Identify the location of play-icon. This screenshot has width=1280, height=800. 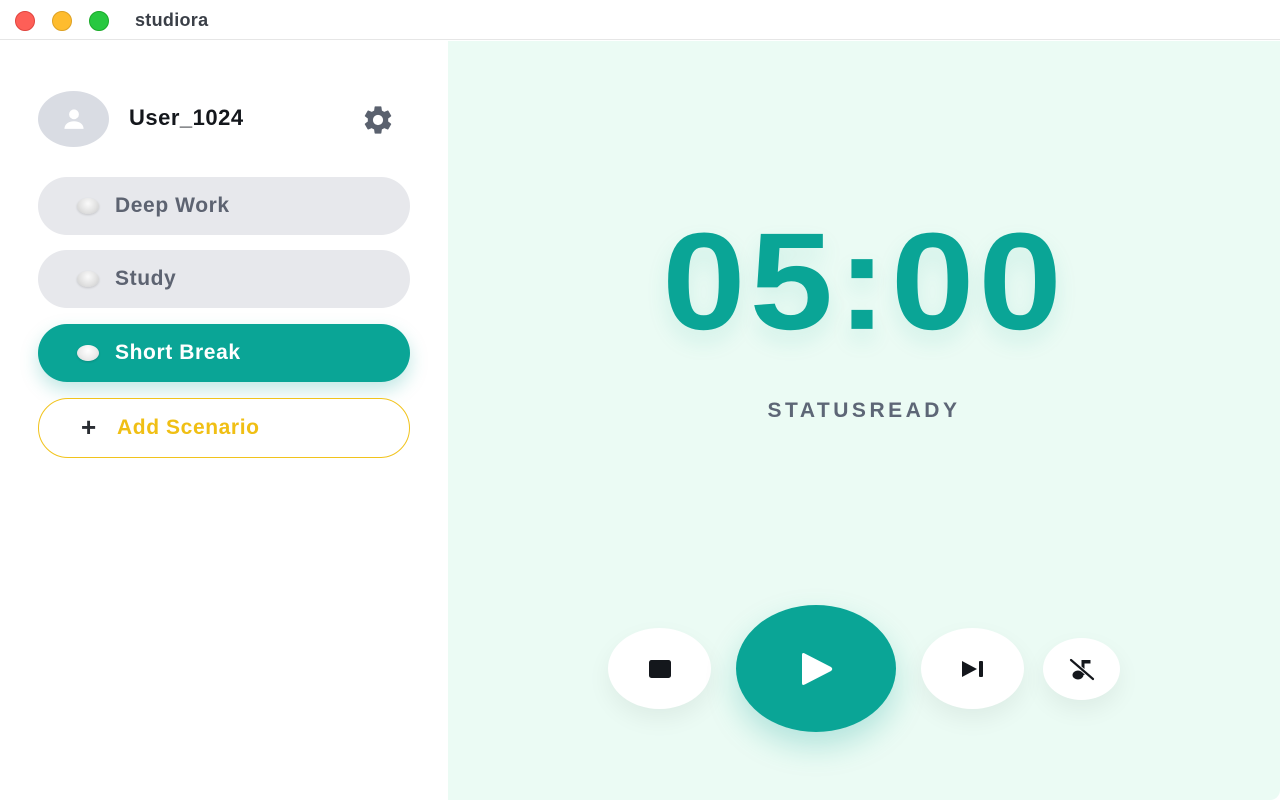
(817, 668).